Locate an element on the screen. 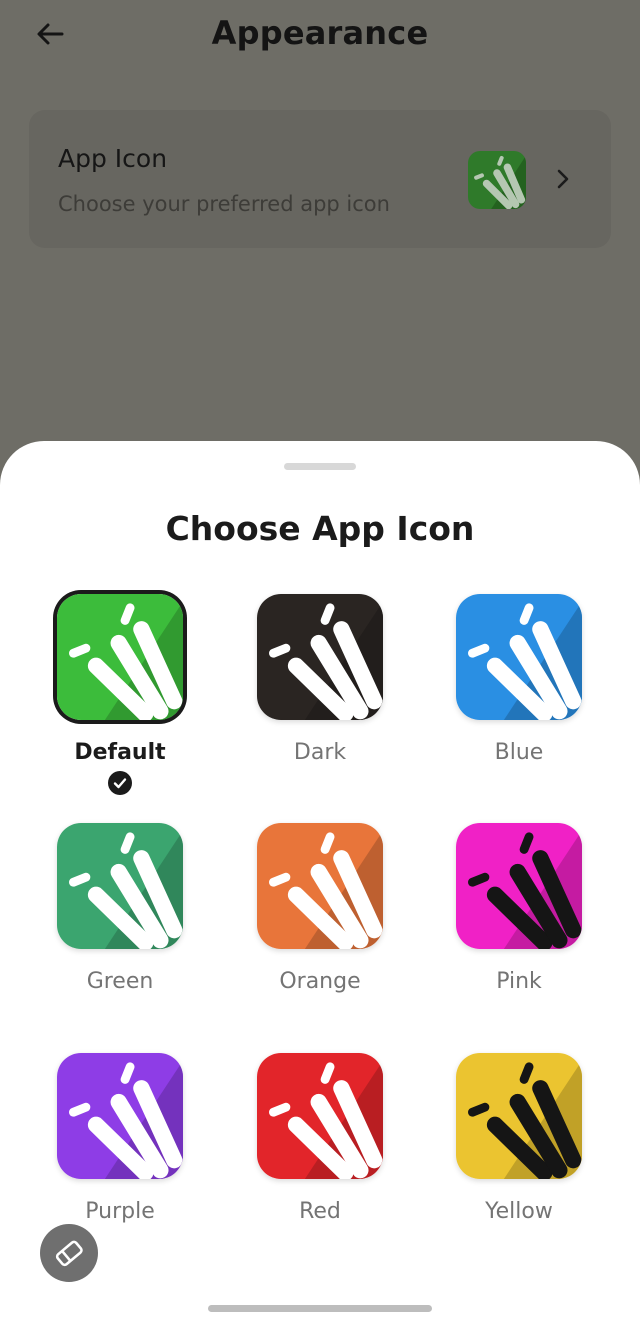 The height and width of the screenshot is (1321, 640). current-app-icon is located at coordinates (497, 180).